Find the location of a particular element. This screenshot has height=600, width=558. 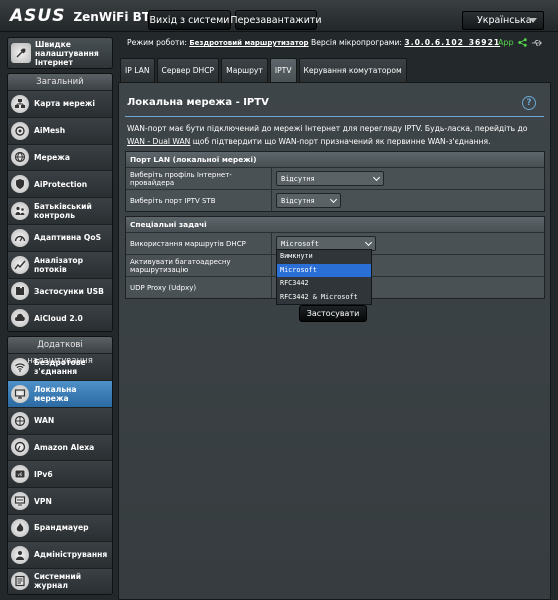

traffic-chart-icon is located at coordinates (20, 264).